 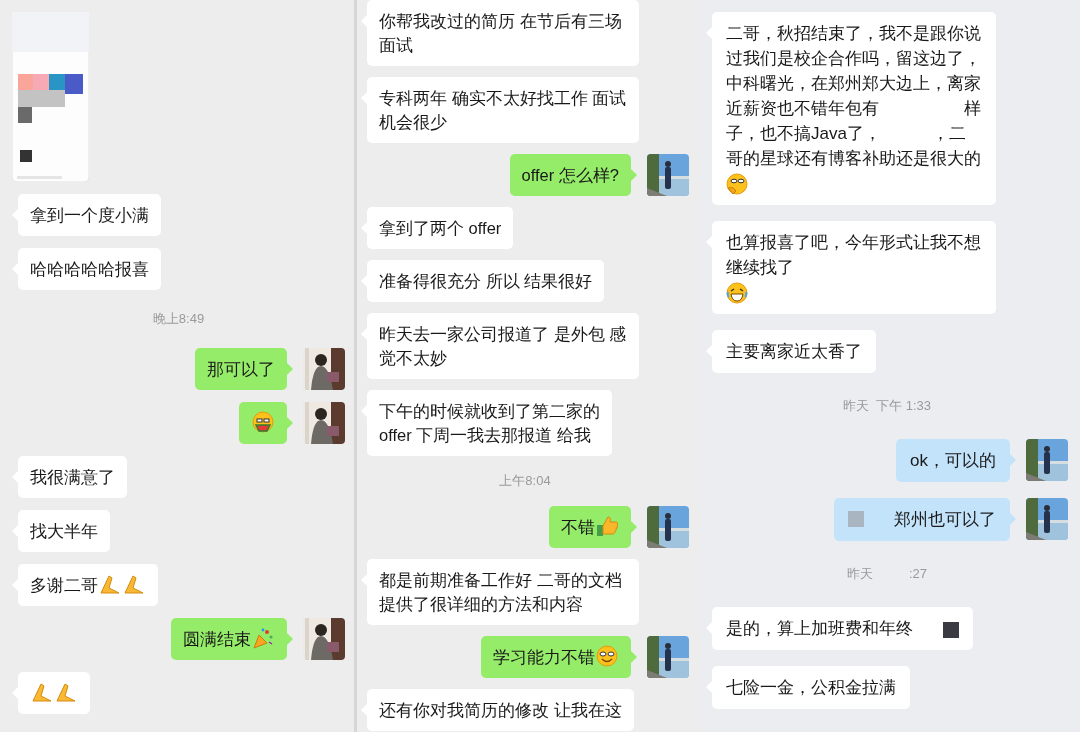 I want to click on party-popper-icon, so click(x=263, y=638).